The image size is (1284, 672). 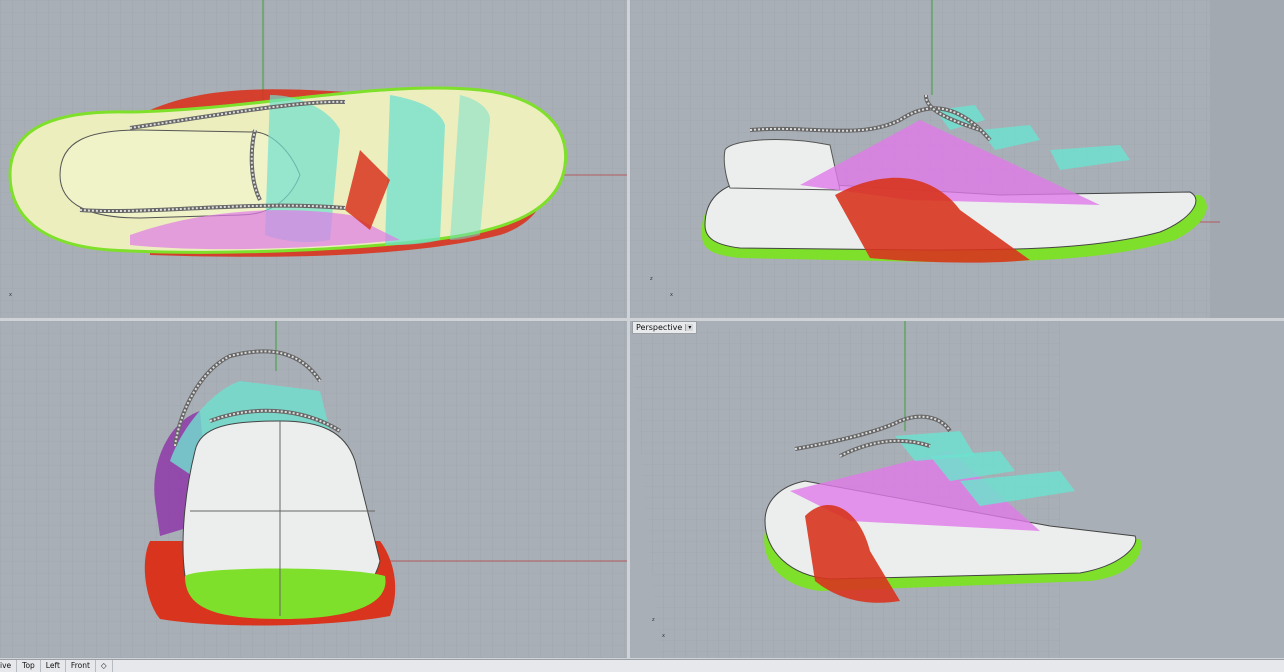 What do you see at coordinates (104, 666) in the screenshot?
I see `add-viewport-tab-icon: ◇` at bounding box center [104, 666].